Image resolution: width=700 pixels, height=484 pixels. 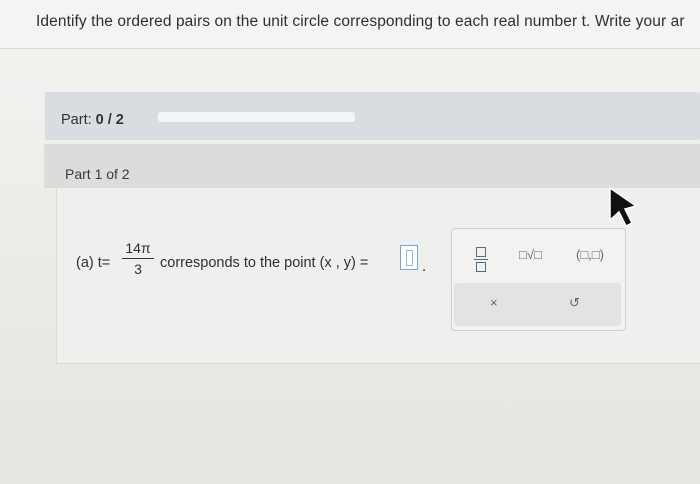 I want to click on t-fraction: 14π 3, so click(x=138, y=258).